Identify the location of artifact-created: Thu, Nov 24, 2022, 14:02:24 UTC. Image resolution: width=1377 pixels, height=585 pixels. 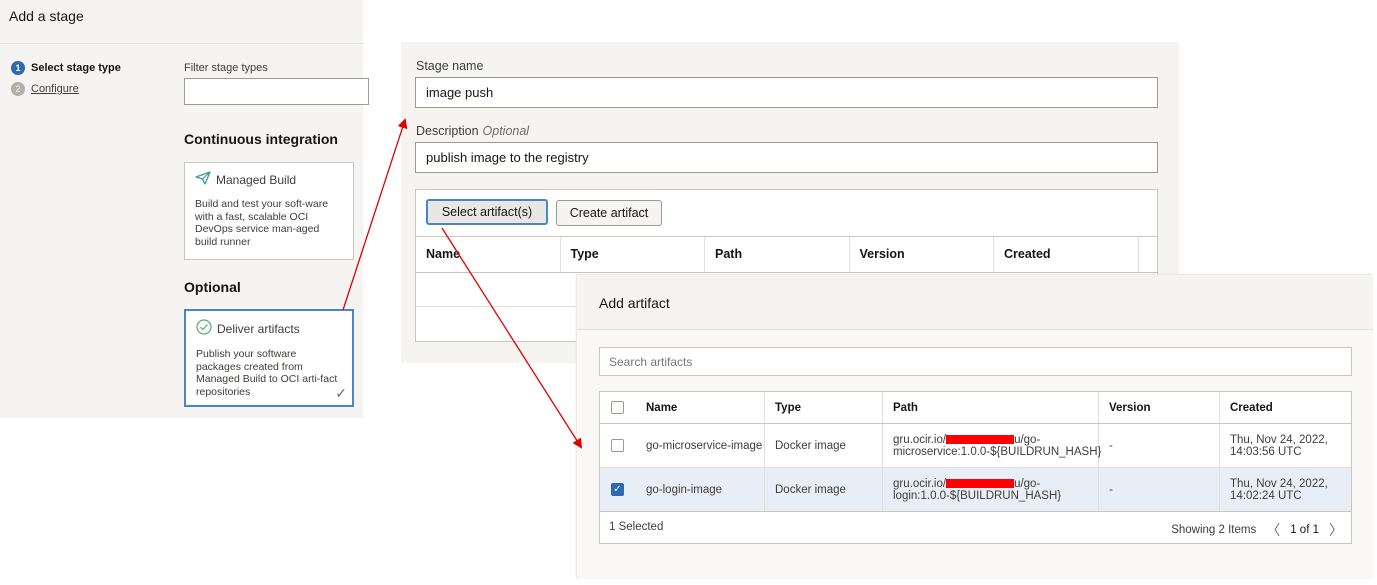
(1285, 489).